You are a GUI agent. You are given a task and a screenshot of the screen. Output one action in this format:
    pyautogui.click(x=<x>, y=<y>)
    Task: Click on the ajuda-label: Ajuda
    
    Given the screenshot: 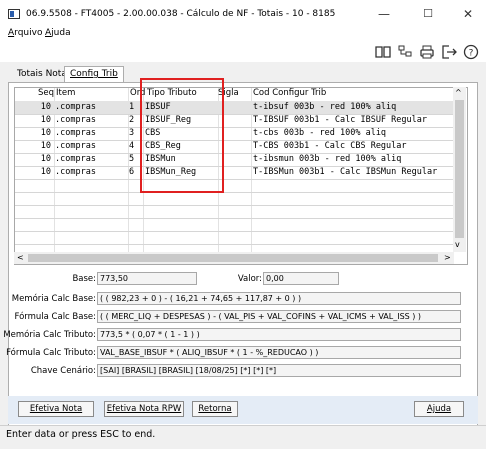 What is the action you would take?
    pyautogui.click(x=439, y=409)
    